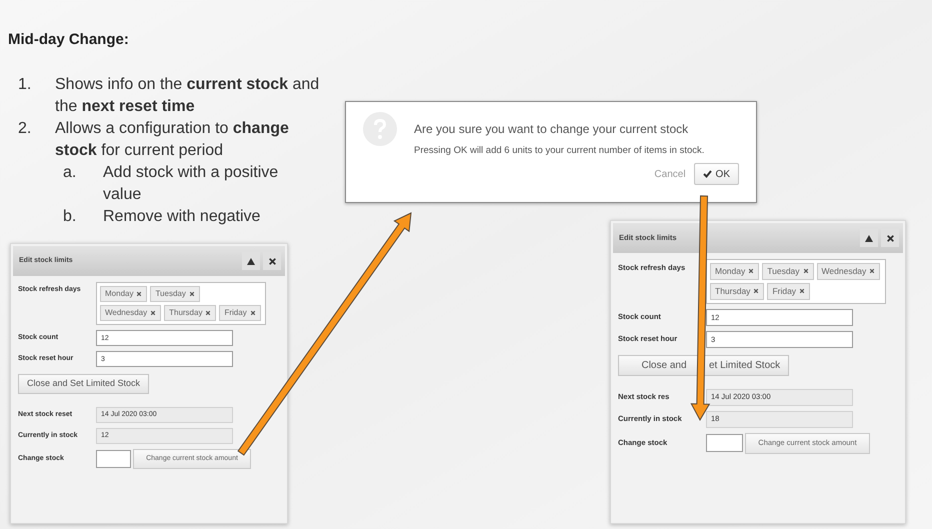 Image resolution: width=932 pixels, height=529 pixels. I want to click on ok-button: OK, so click(716, 174).